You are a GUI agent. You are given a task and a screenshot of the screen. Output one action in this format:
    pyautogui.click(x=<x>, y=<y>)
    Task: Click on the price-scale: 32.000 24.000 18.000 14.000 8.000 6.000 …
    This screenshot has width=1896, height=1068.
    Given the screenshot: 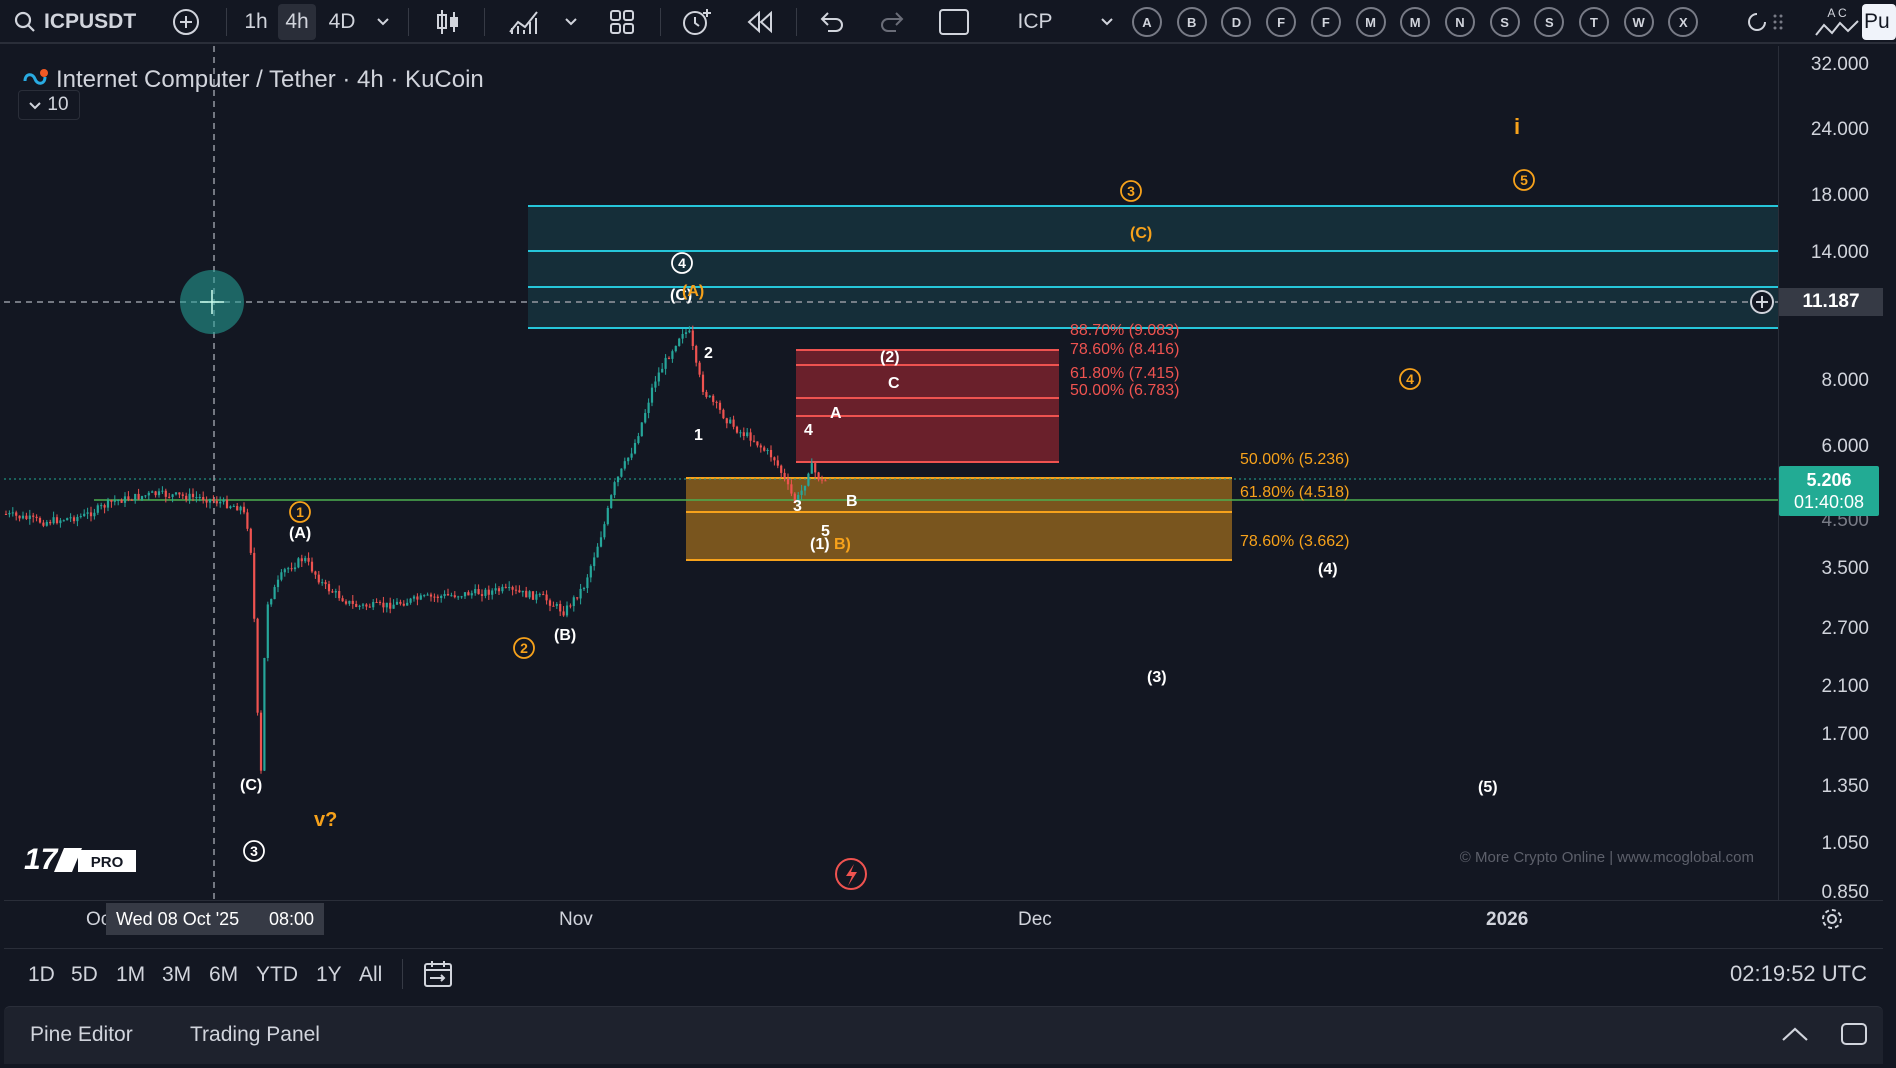 What is the action you would take?
    pyautogui.click(x=1830, y=474)
    